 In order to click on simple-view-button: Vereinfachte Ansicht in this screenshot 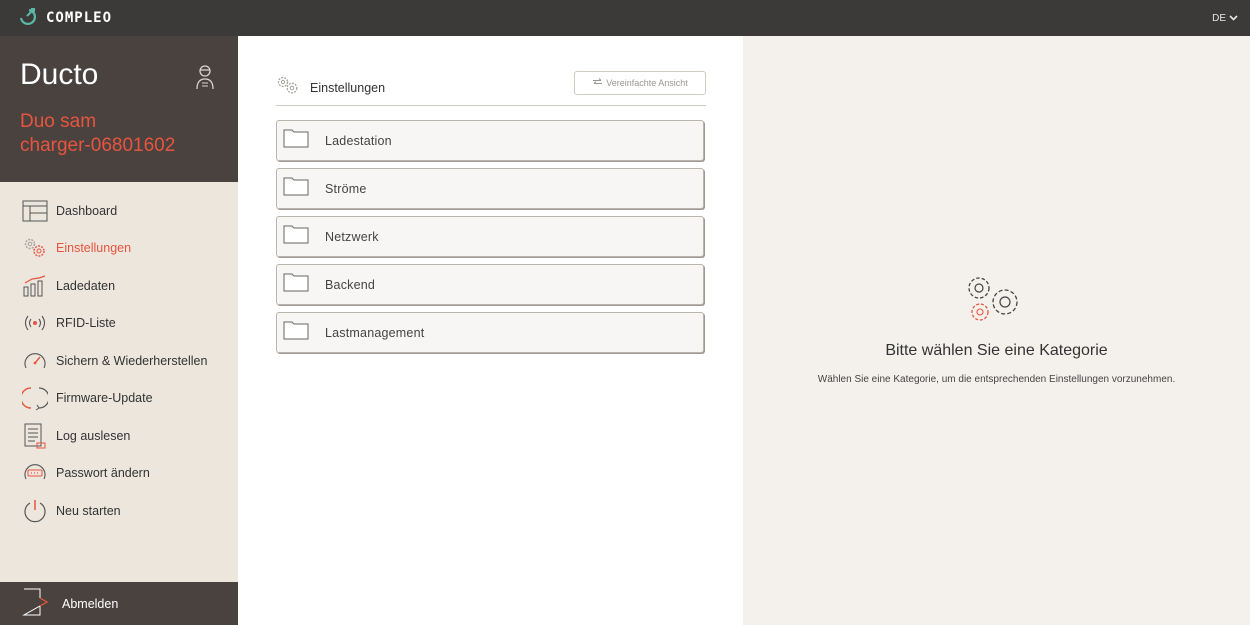, I will do `click(640, 83)`.